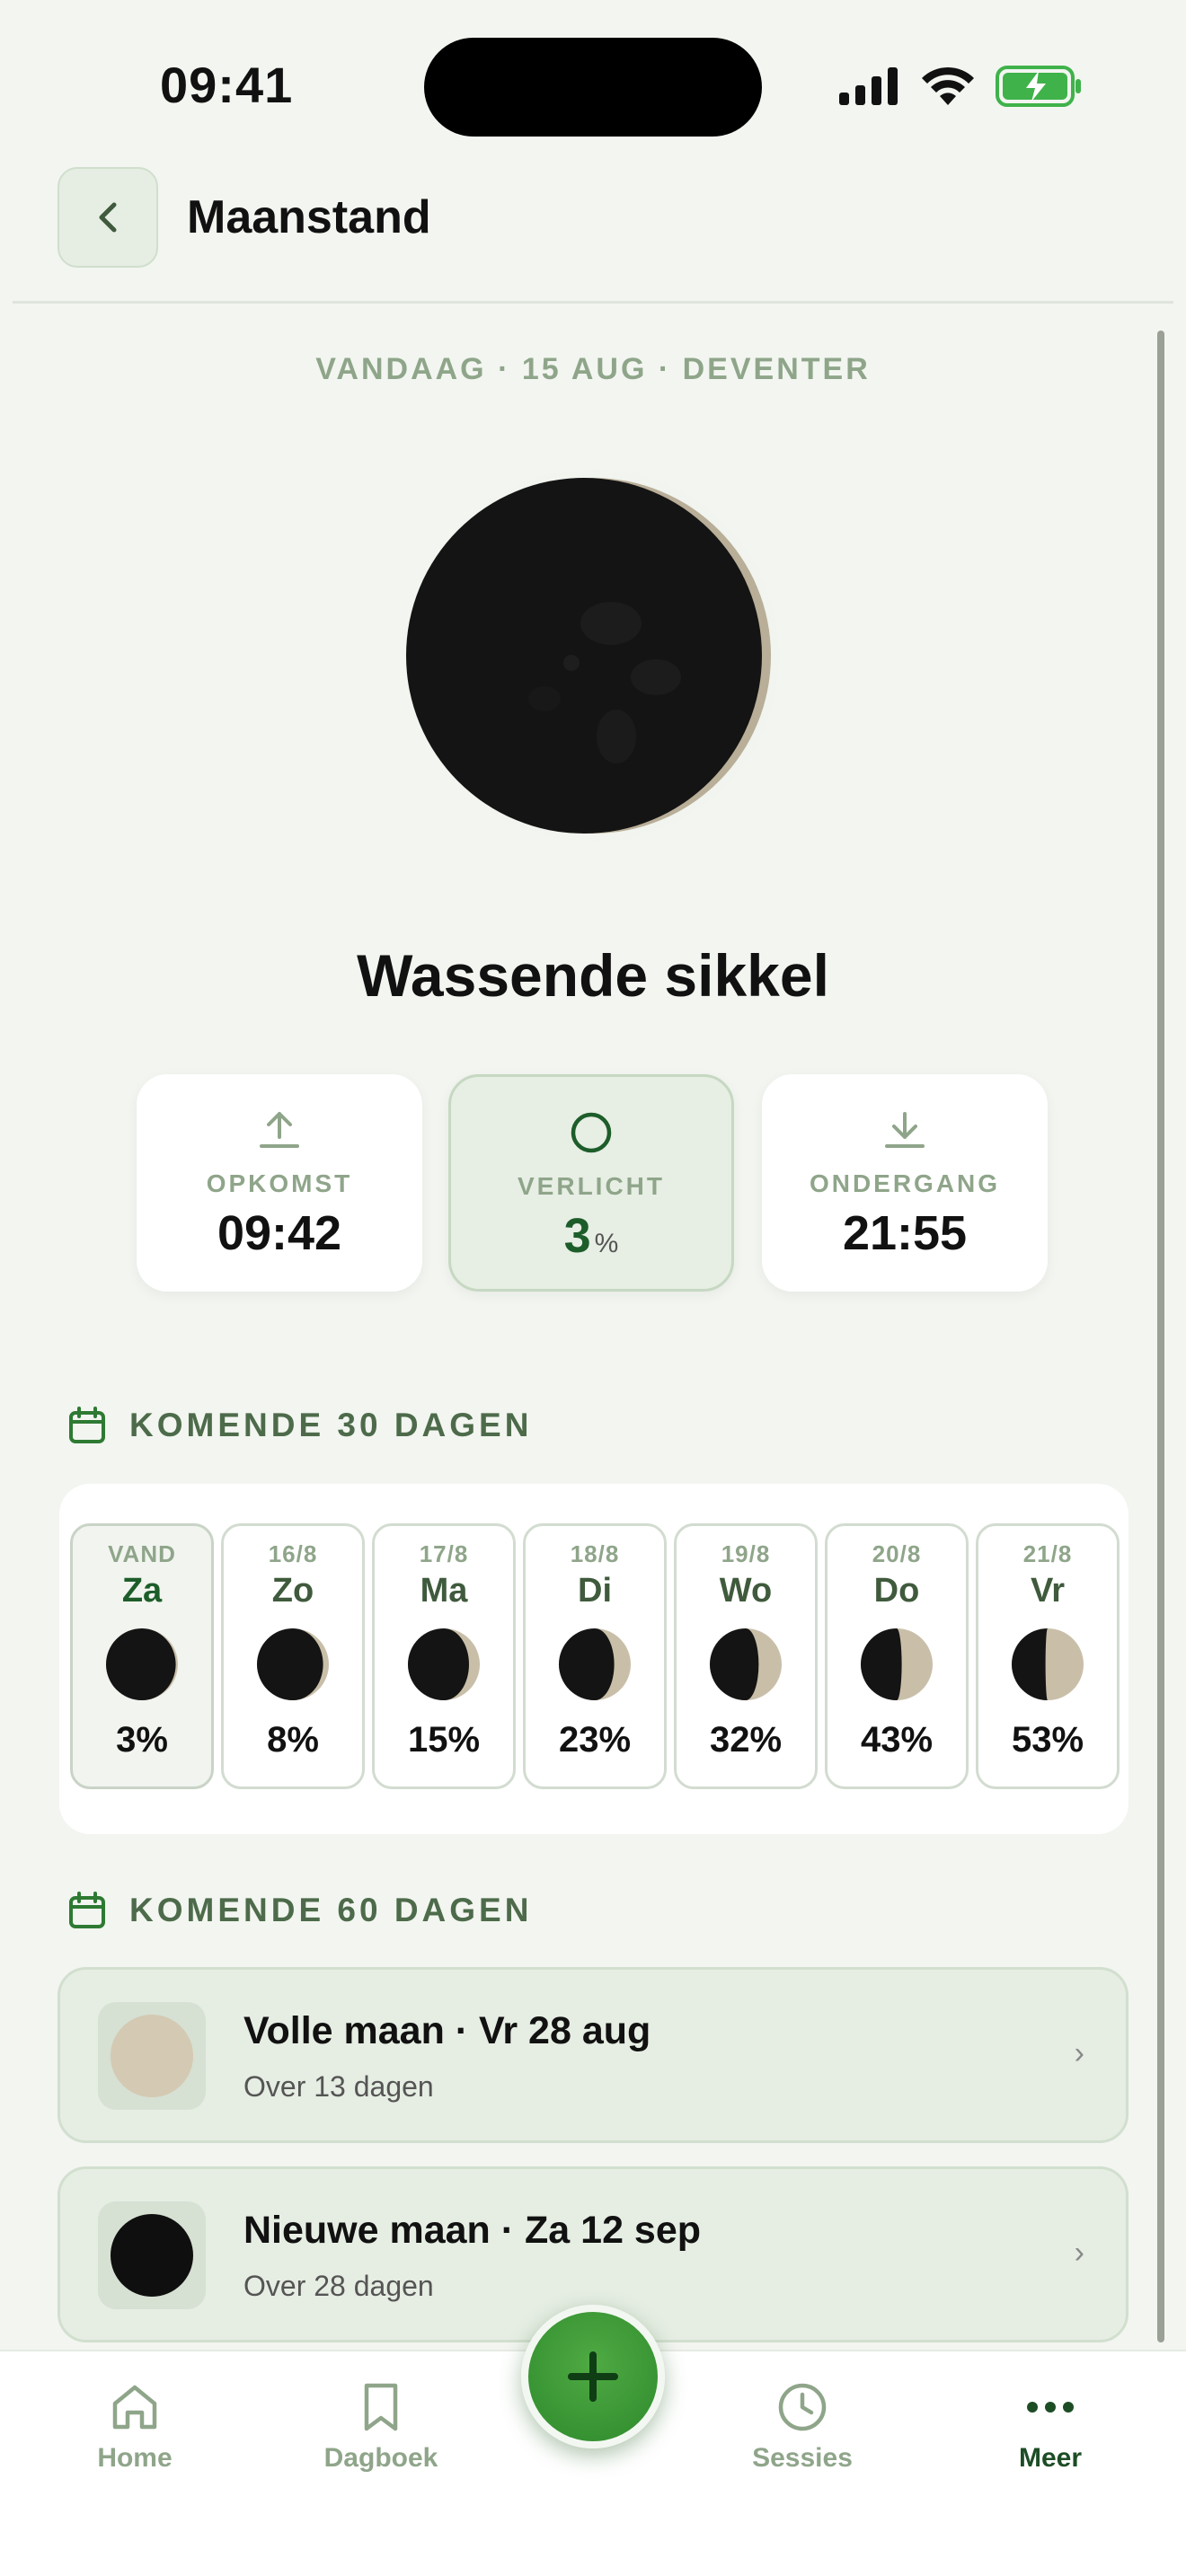 The height and width of the screenshot is (2576, 1186). I want to click on day-card: 21/8 Vr 53%, so click(1048, 1656).